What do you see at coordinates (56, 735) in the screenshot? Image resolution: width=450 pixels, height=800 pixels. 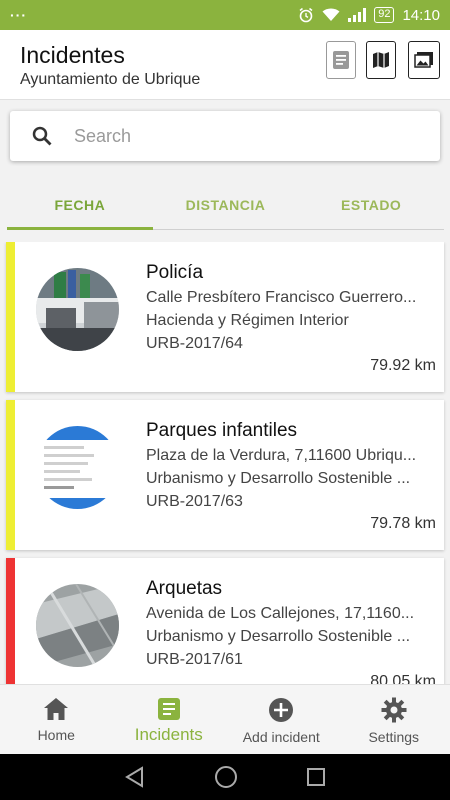 I see `nav-home-label: Home` at bounding box center [56, 735].